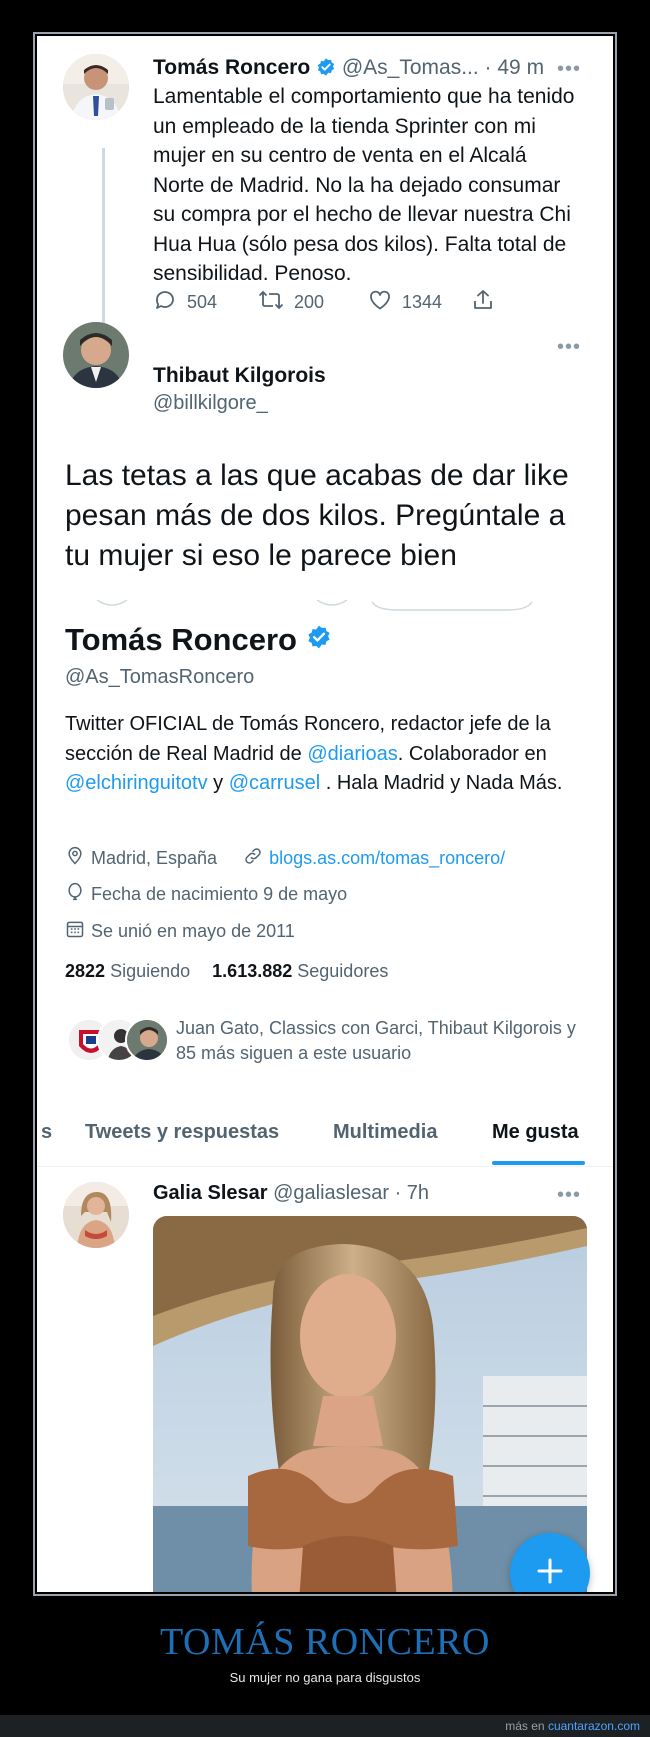 Image resolution: width=650 pixels, height=1737 pixels. What do you see at coordinates (165, 302) in the screenshot?
I see `reply-icon` at bounding box center [165, 302].